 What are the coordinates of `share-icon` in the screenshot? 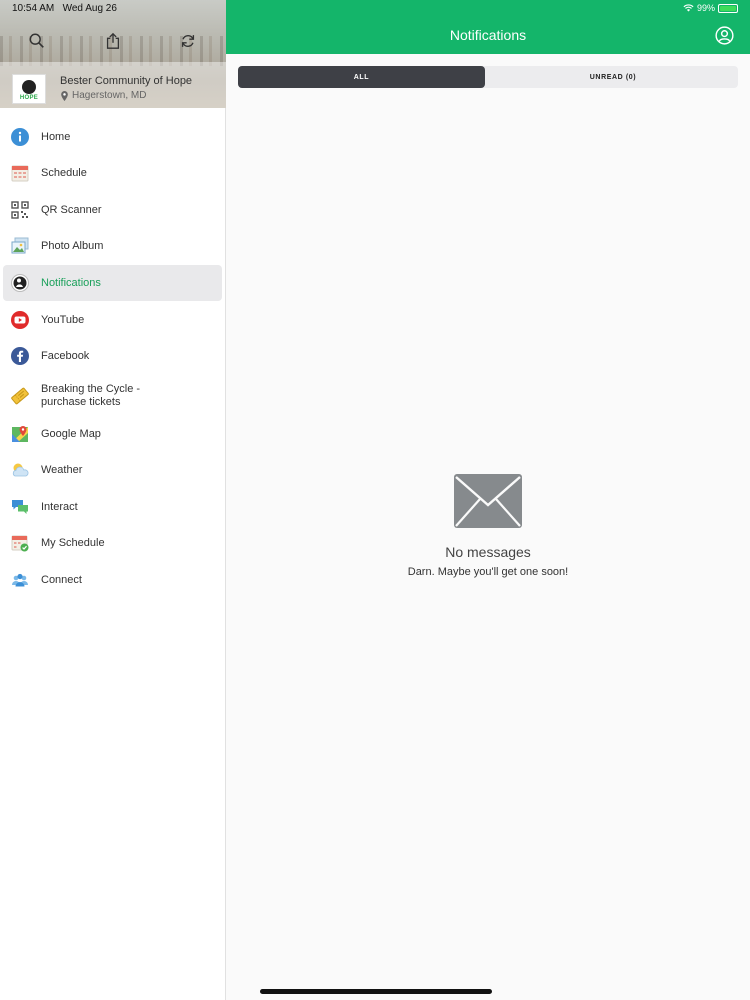 It's located at (113, 41).